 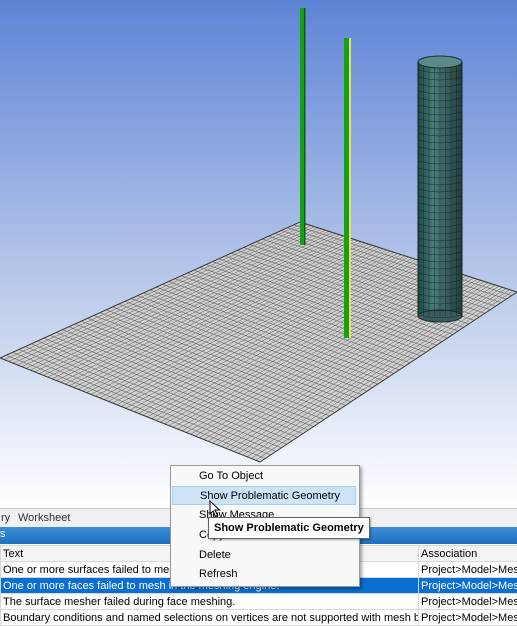 What do you see at coordinates (215, 509) in the screenshot?
I see `mouse-pointer-icon` at bounding box center [215, 509].